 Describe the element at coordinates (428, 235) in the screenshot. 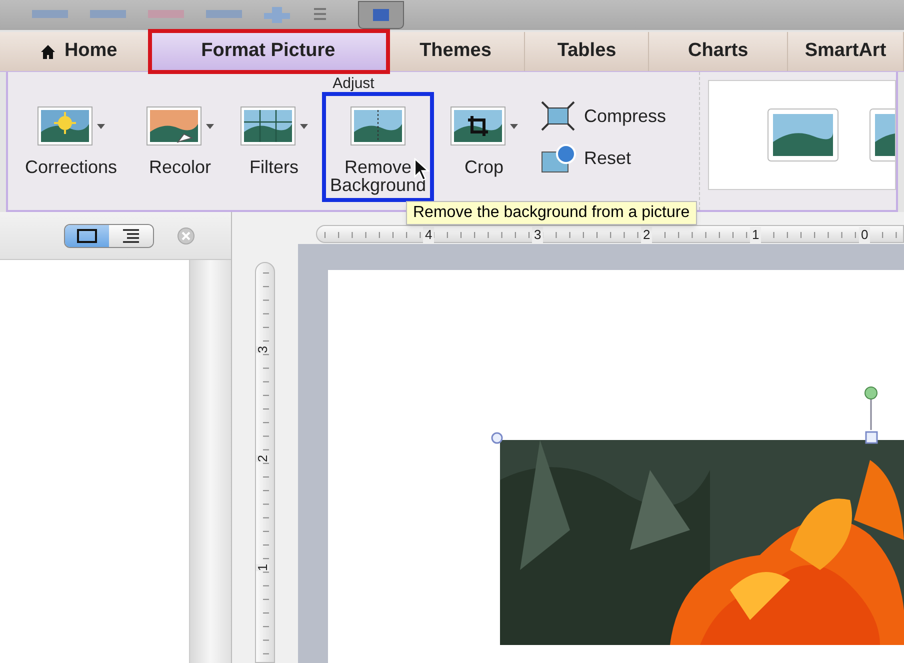

I see `ruler-label: 4` at that location.